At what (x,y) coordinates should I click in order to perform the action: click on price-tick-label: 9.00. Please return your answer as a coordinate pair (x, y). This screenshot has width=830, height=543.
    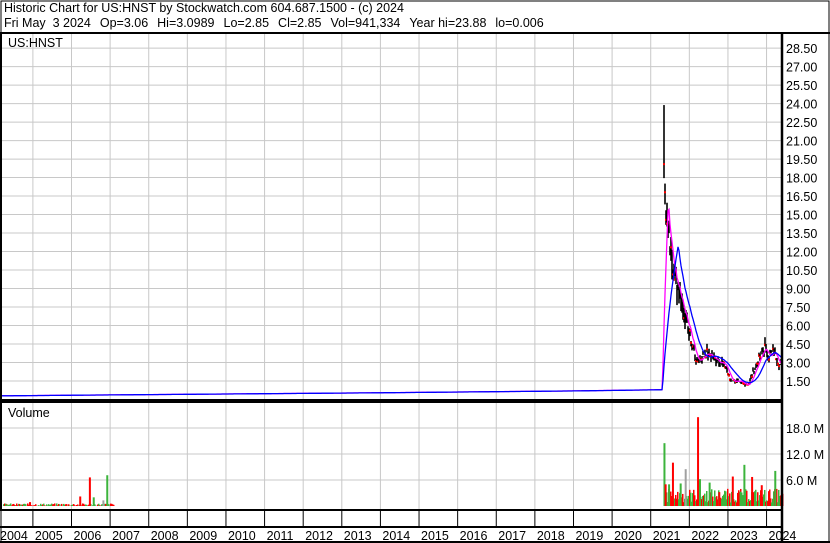
    Looking at the image, I should click on (798, 290).